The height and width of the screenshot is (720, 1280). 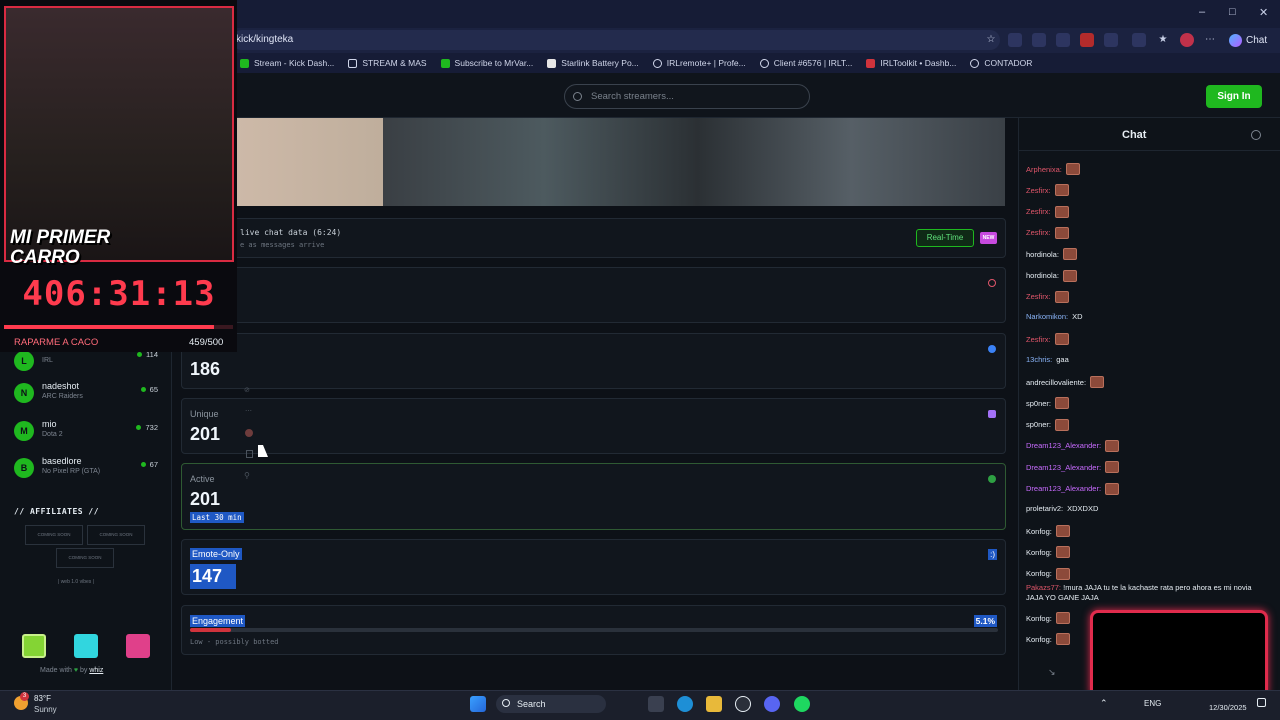 I want to click on more-menu-icon: ⋯, so click(x=1210, y=40).